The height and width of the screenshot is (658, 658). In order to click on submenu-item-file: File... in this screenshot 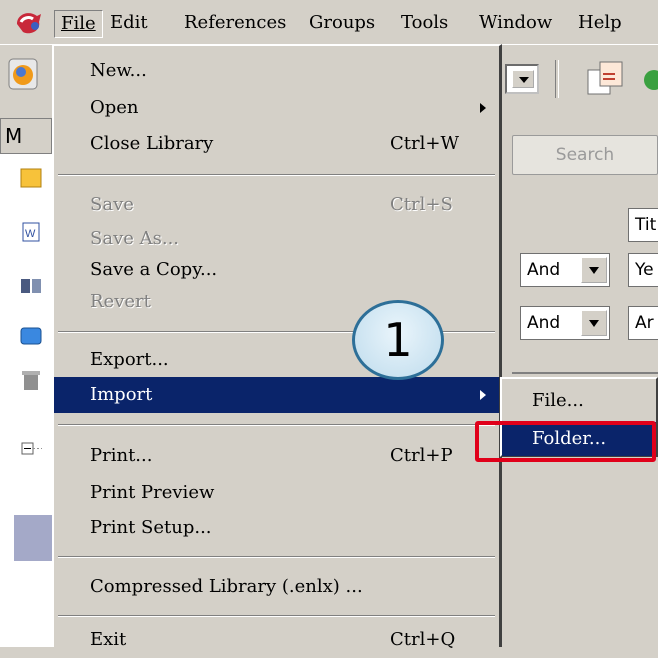, I will do `click(579, 401)`.